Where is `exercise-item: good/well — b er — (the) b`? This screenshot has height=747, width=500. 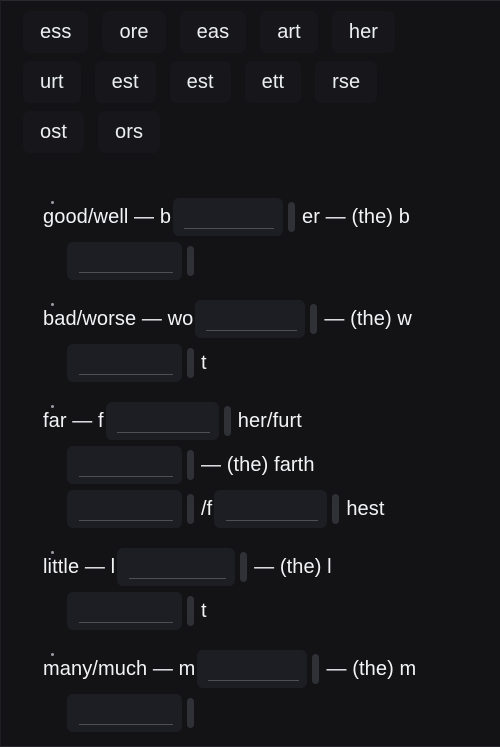
exercise-item: good/well — b er — (the) b is located at coordinates (250, 239).